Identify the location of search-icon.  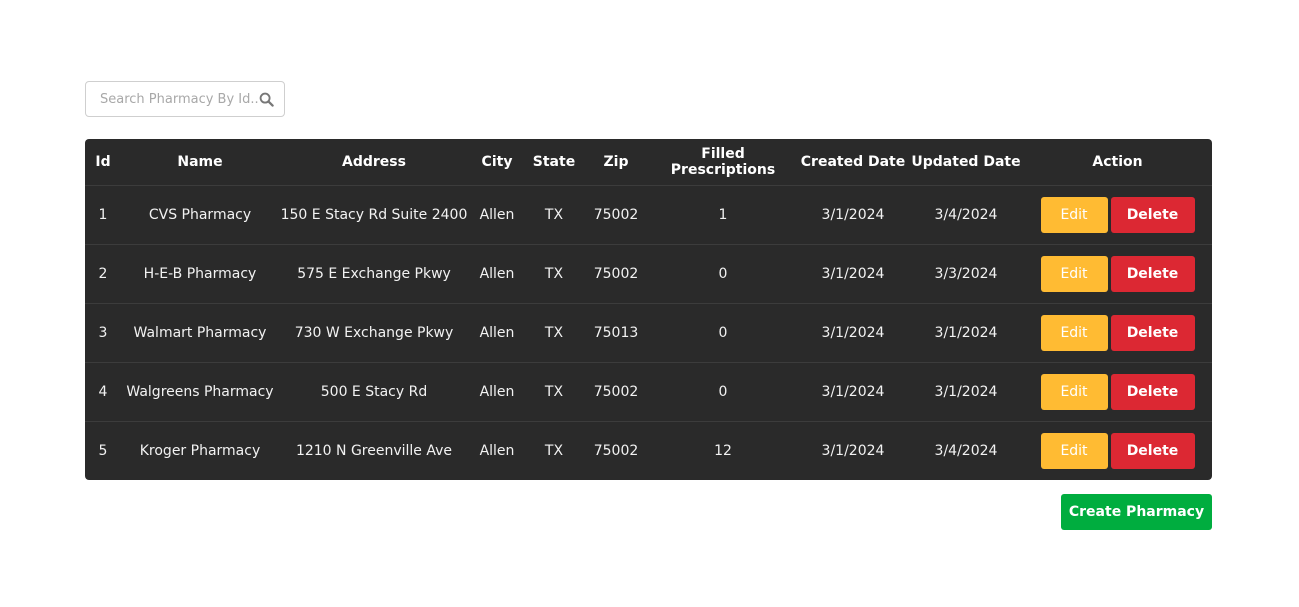
(266, 99).